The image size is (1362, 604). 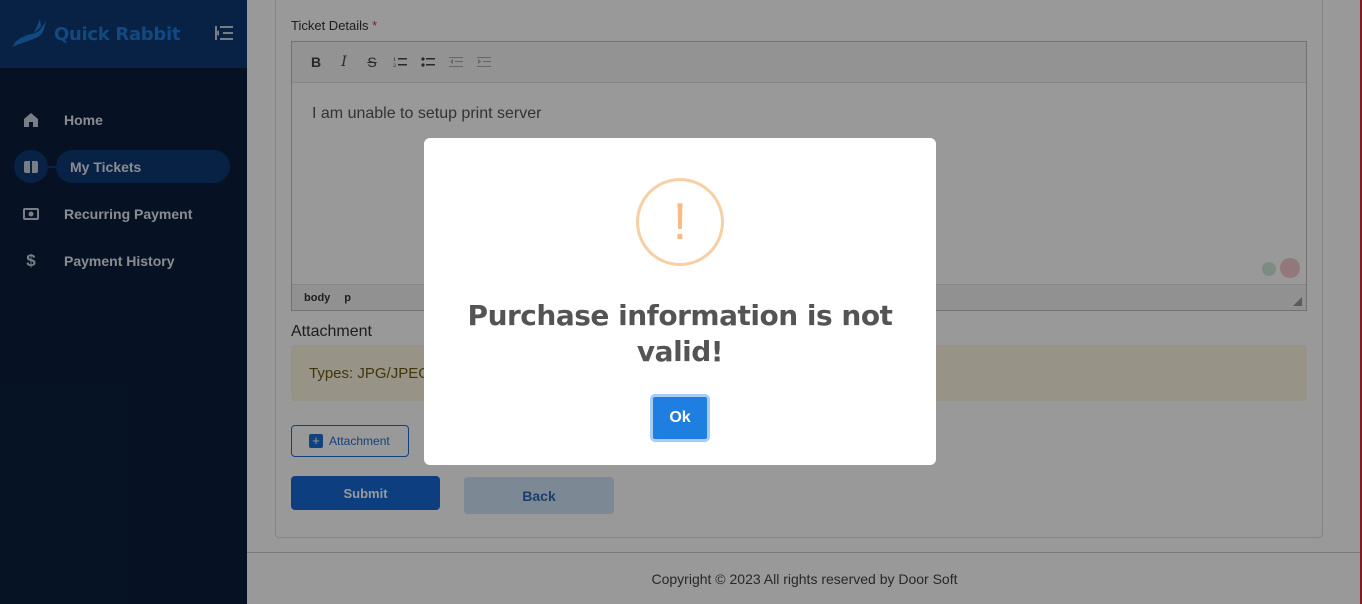 I want to click on warning-icon: !, so click(x=680, y=222).